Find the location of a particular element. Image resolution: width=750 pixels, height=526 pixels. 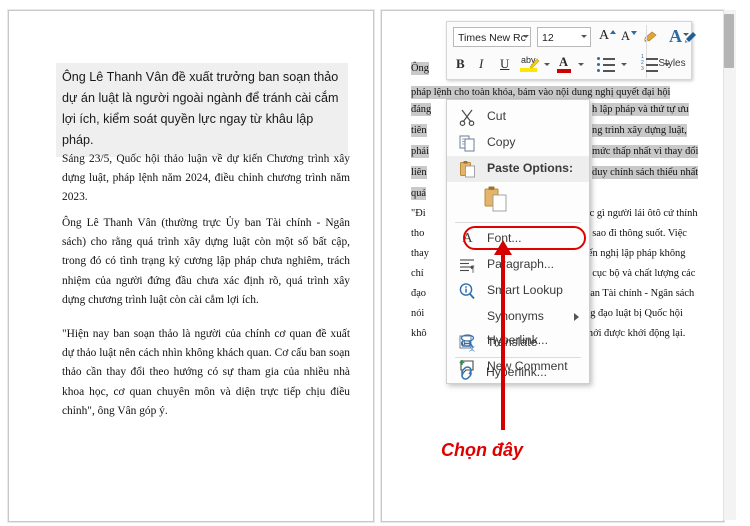

styles-icon: A is located at coordinates (675, 36).